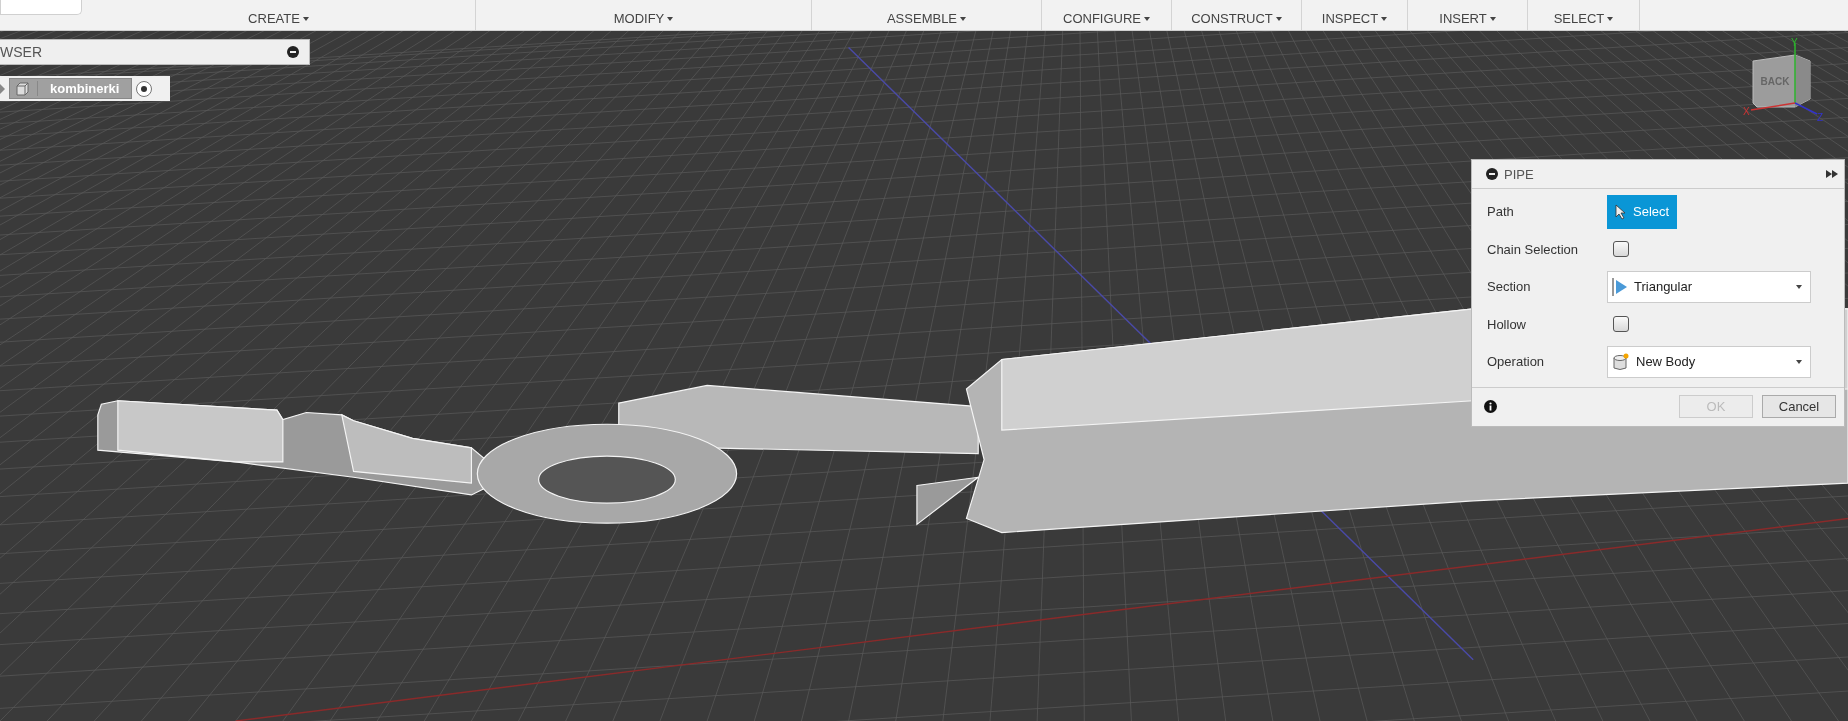  What do you see at coordinates (1709, 286) in the screenshot?
I see `dropdown-field: Triangular` at bounding box center [1709, 286].